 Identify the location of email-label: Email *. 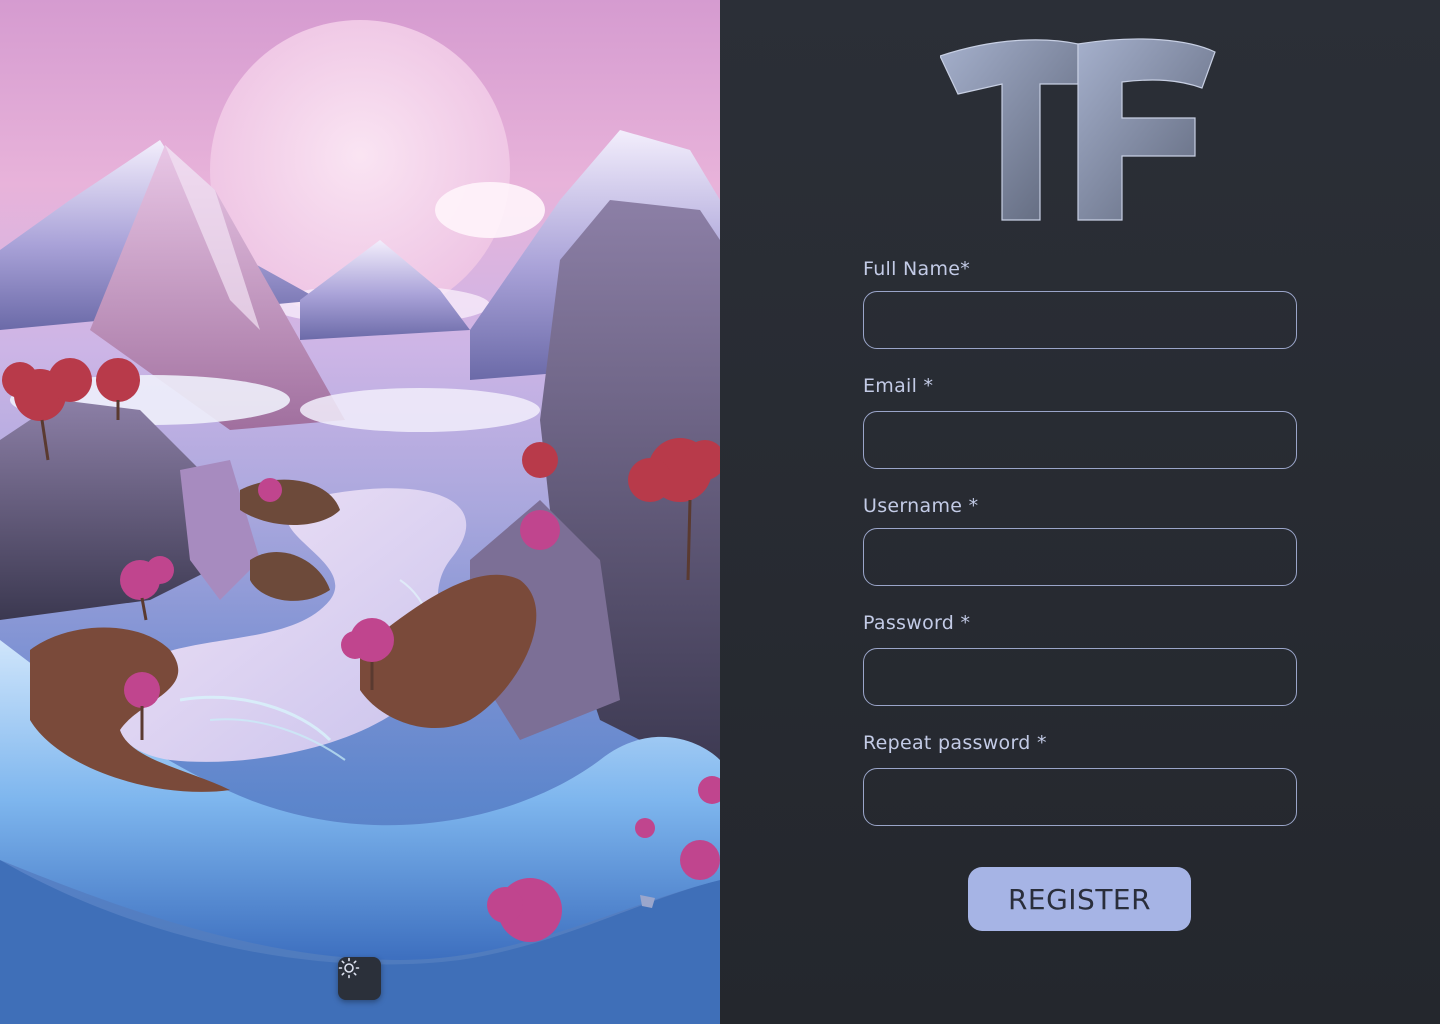
(898, 386).